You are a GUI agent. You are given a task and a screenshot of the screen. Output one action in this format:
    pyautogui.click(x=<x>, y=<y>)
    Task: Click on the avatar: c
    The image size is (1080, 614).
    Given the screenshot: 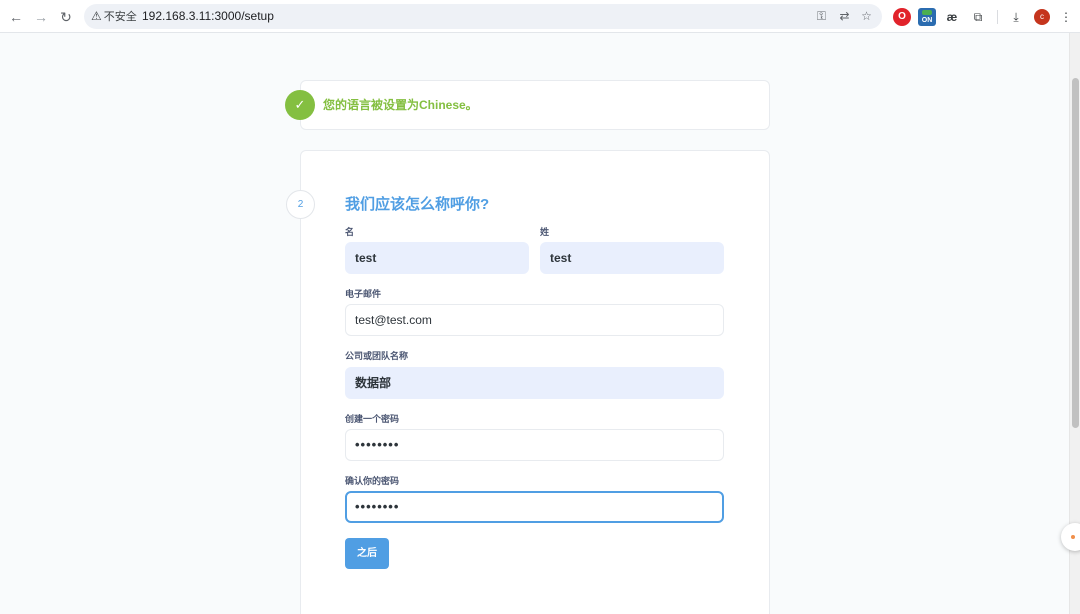 What is the action you would take?
    pyautogui.click(x=1042, y=17)
    